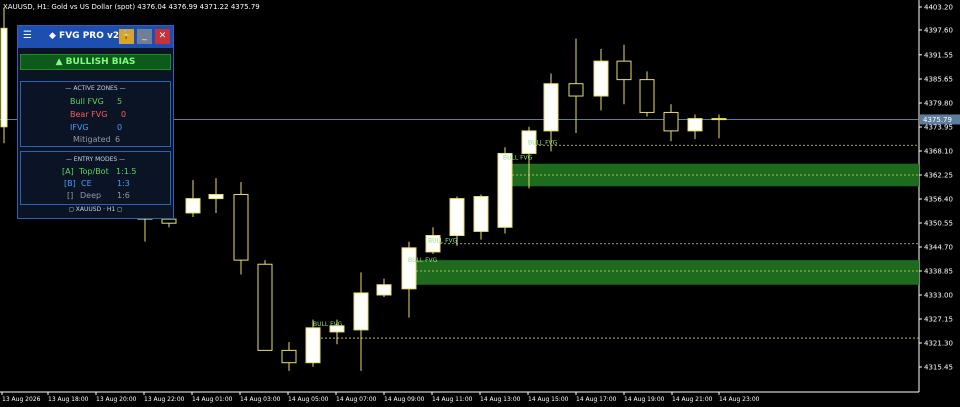 This screenshot has height=407, width=960. I want to click on price-axis-label: 4362.25, so click(938, 176).